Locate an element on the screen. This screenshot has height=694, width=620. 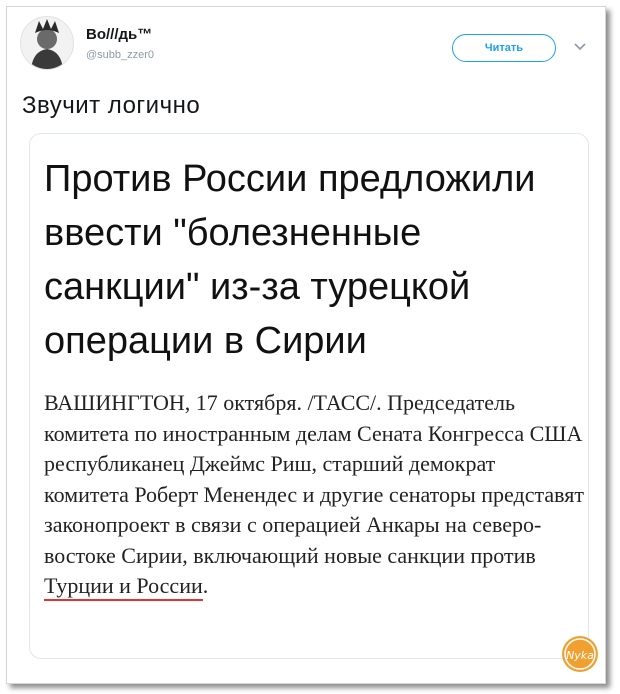
svg-text: Nyka is located at coordinates (580, 655).